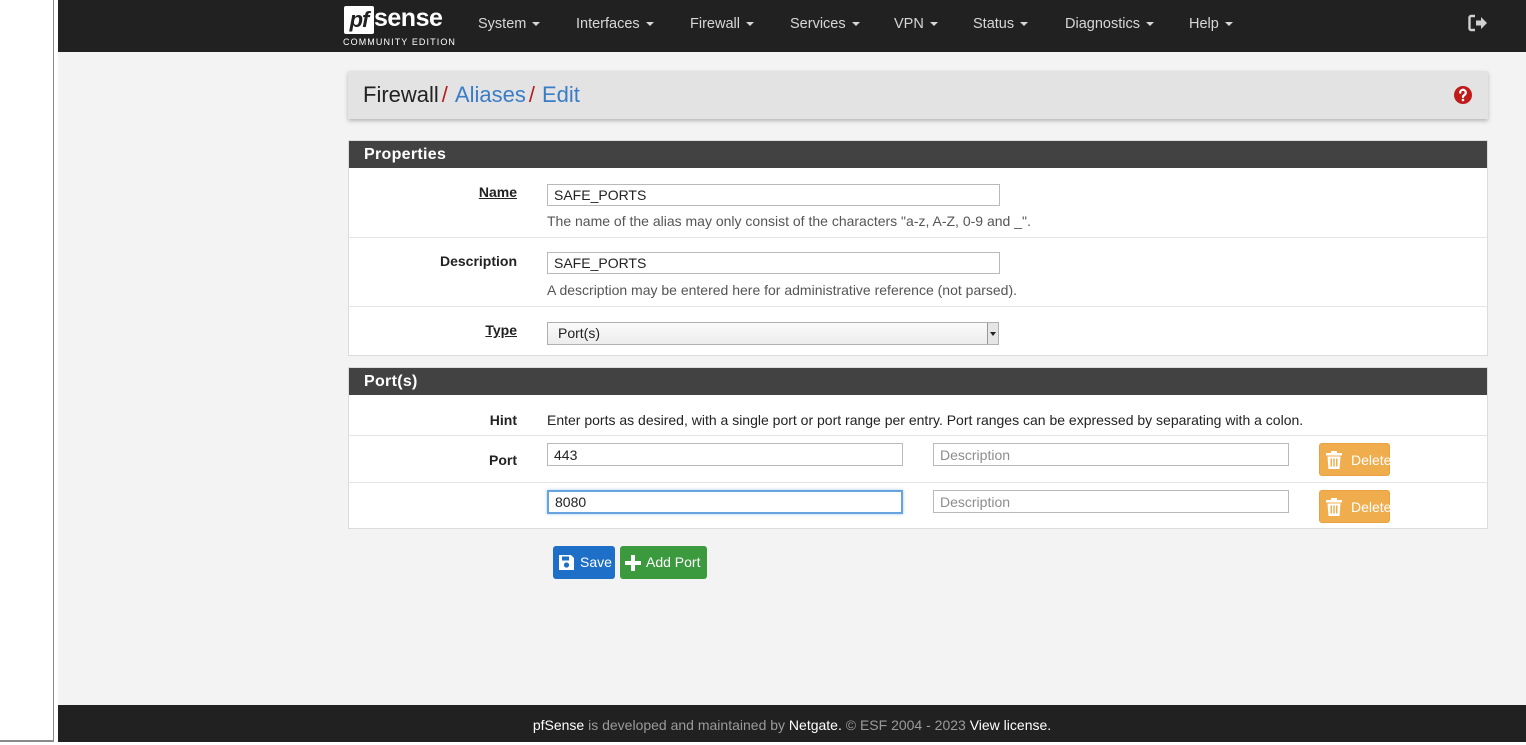  Describe the element at coordinates (994, 24) in the screenshot. I see `nav-status-label: Status` at that location.